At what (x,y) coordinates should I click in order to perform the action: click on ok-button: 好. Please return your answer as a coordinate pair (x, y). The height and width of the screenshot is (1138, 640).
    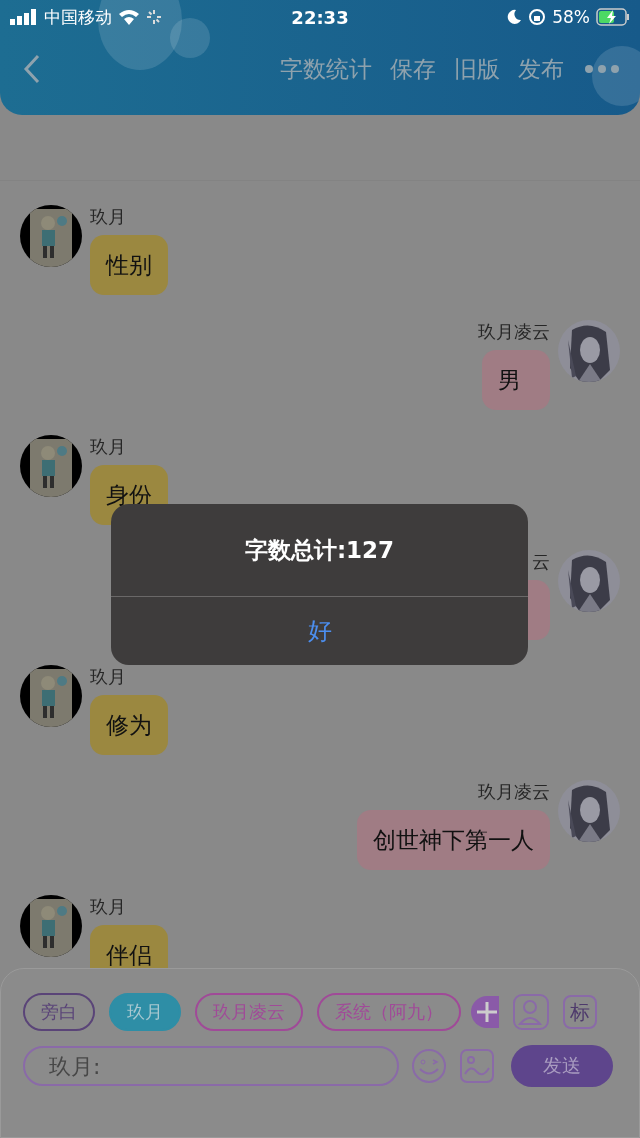
    Looking at the image, I should click on (319, 631).